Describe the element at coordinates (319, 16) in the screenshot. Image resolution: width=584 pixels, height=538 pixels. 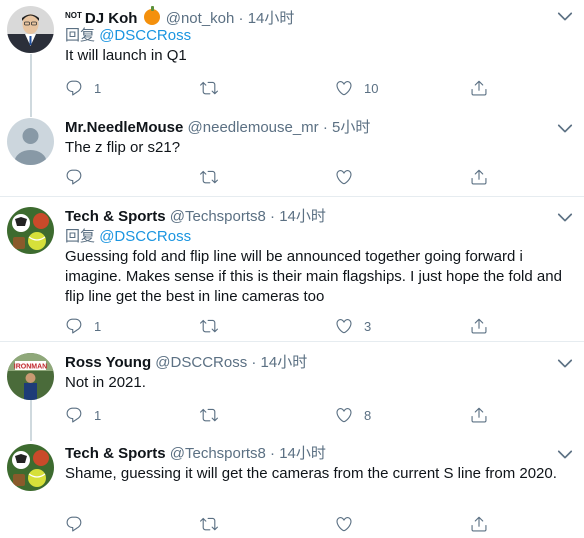
I see `tweet-header: NOT DJ Koh @not_koh · 14小时` at that location.